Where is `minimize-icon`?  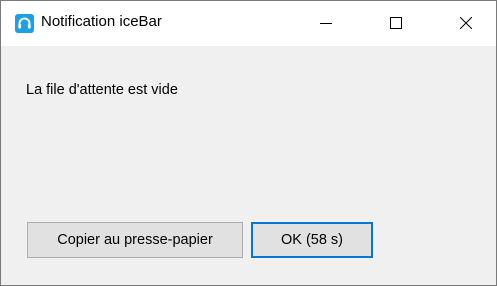 minimize-icon is located at coordinates (326, 23).